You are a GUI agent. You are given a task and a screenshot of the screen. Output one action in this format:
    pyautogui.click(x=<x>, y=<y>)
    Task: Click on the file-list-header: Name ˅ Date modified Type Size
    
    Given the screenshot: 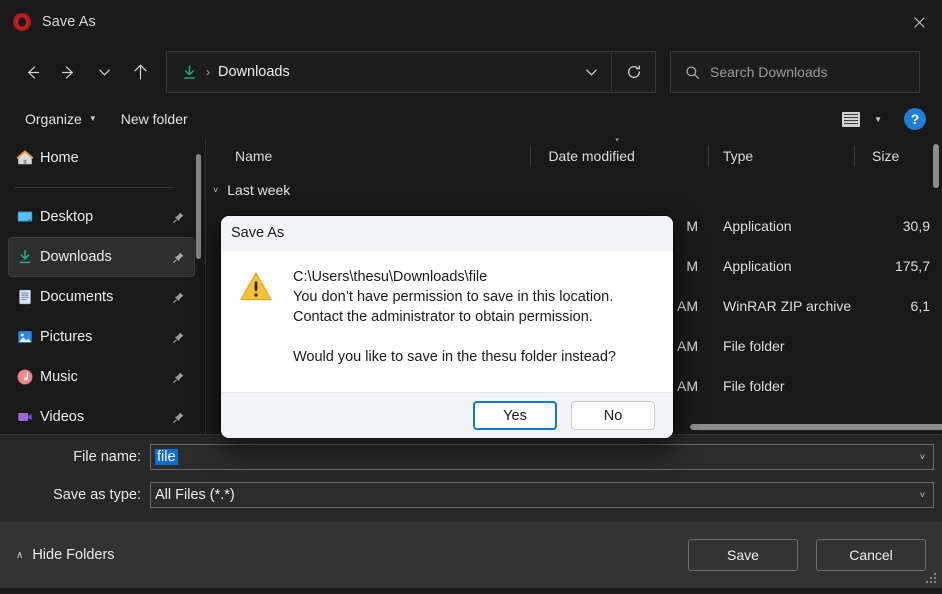 What is the action you would take?
    pyautogui.click(x=573, y=156)
    